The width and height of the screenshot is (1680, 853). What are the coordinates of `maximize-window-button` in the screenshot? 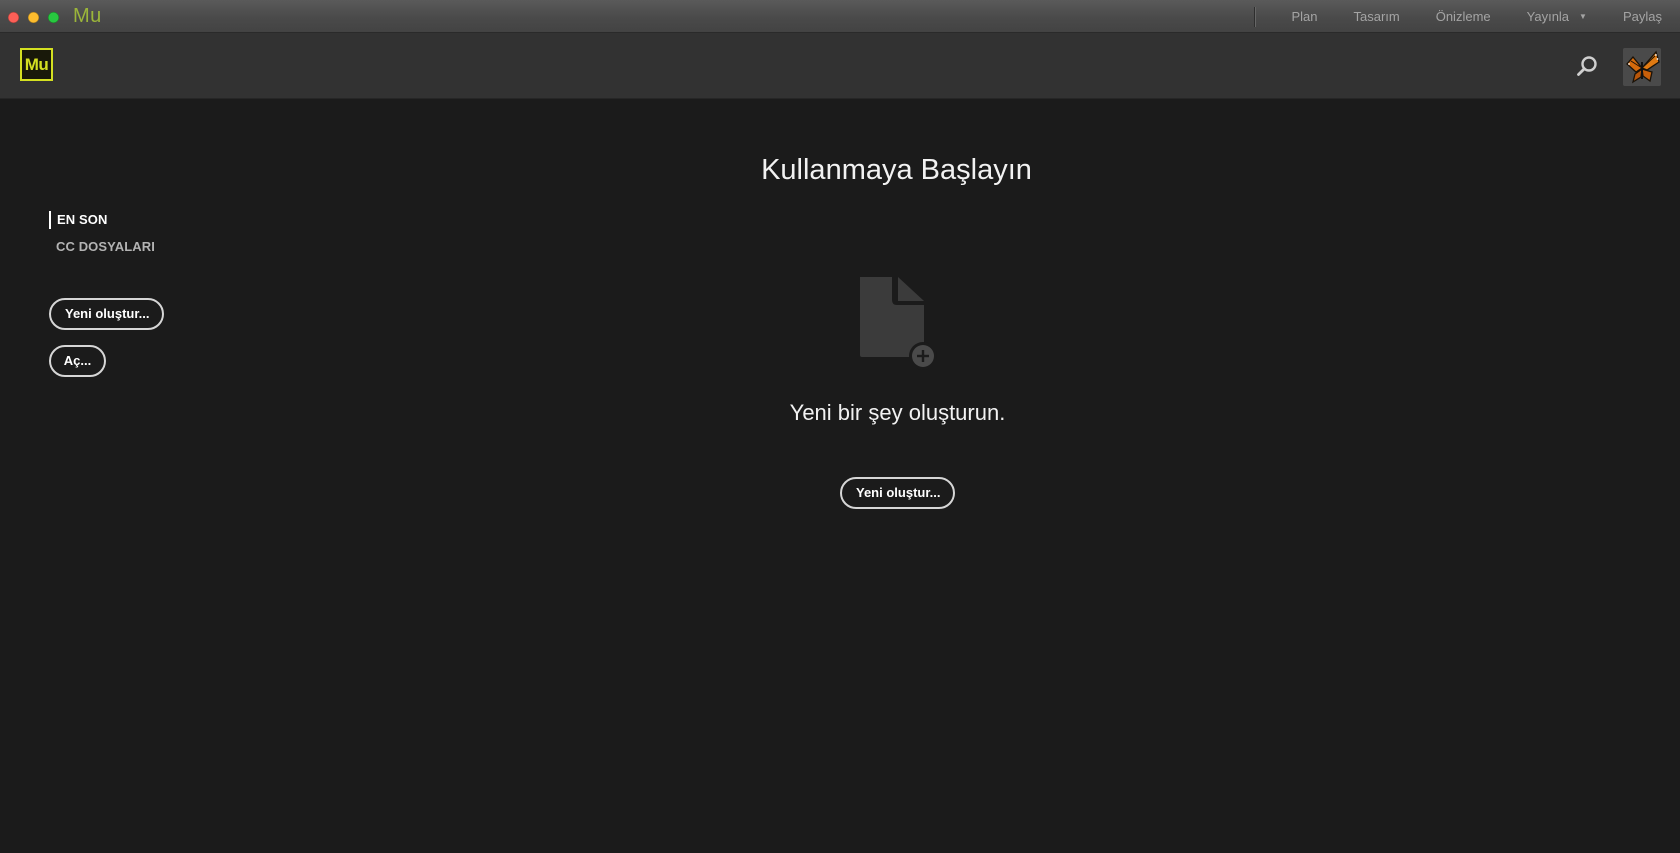 It's located at (53, 17).